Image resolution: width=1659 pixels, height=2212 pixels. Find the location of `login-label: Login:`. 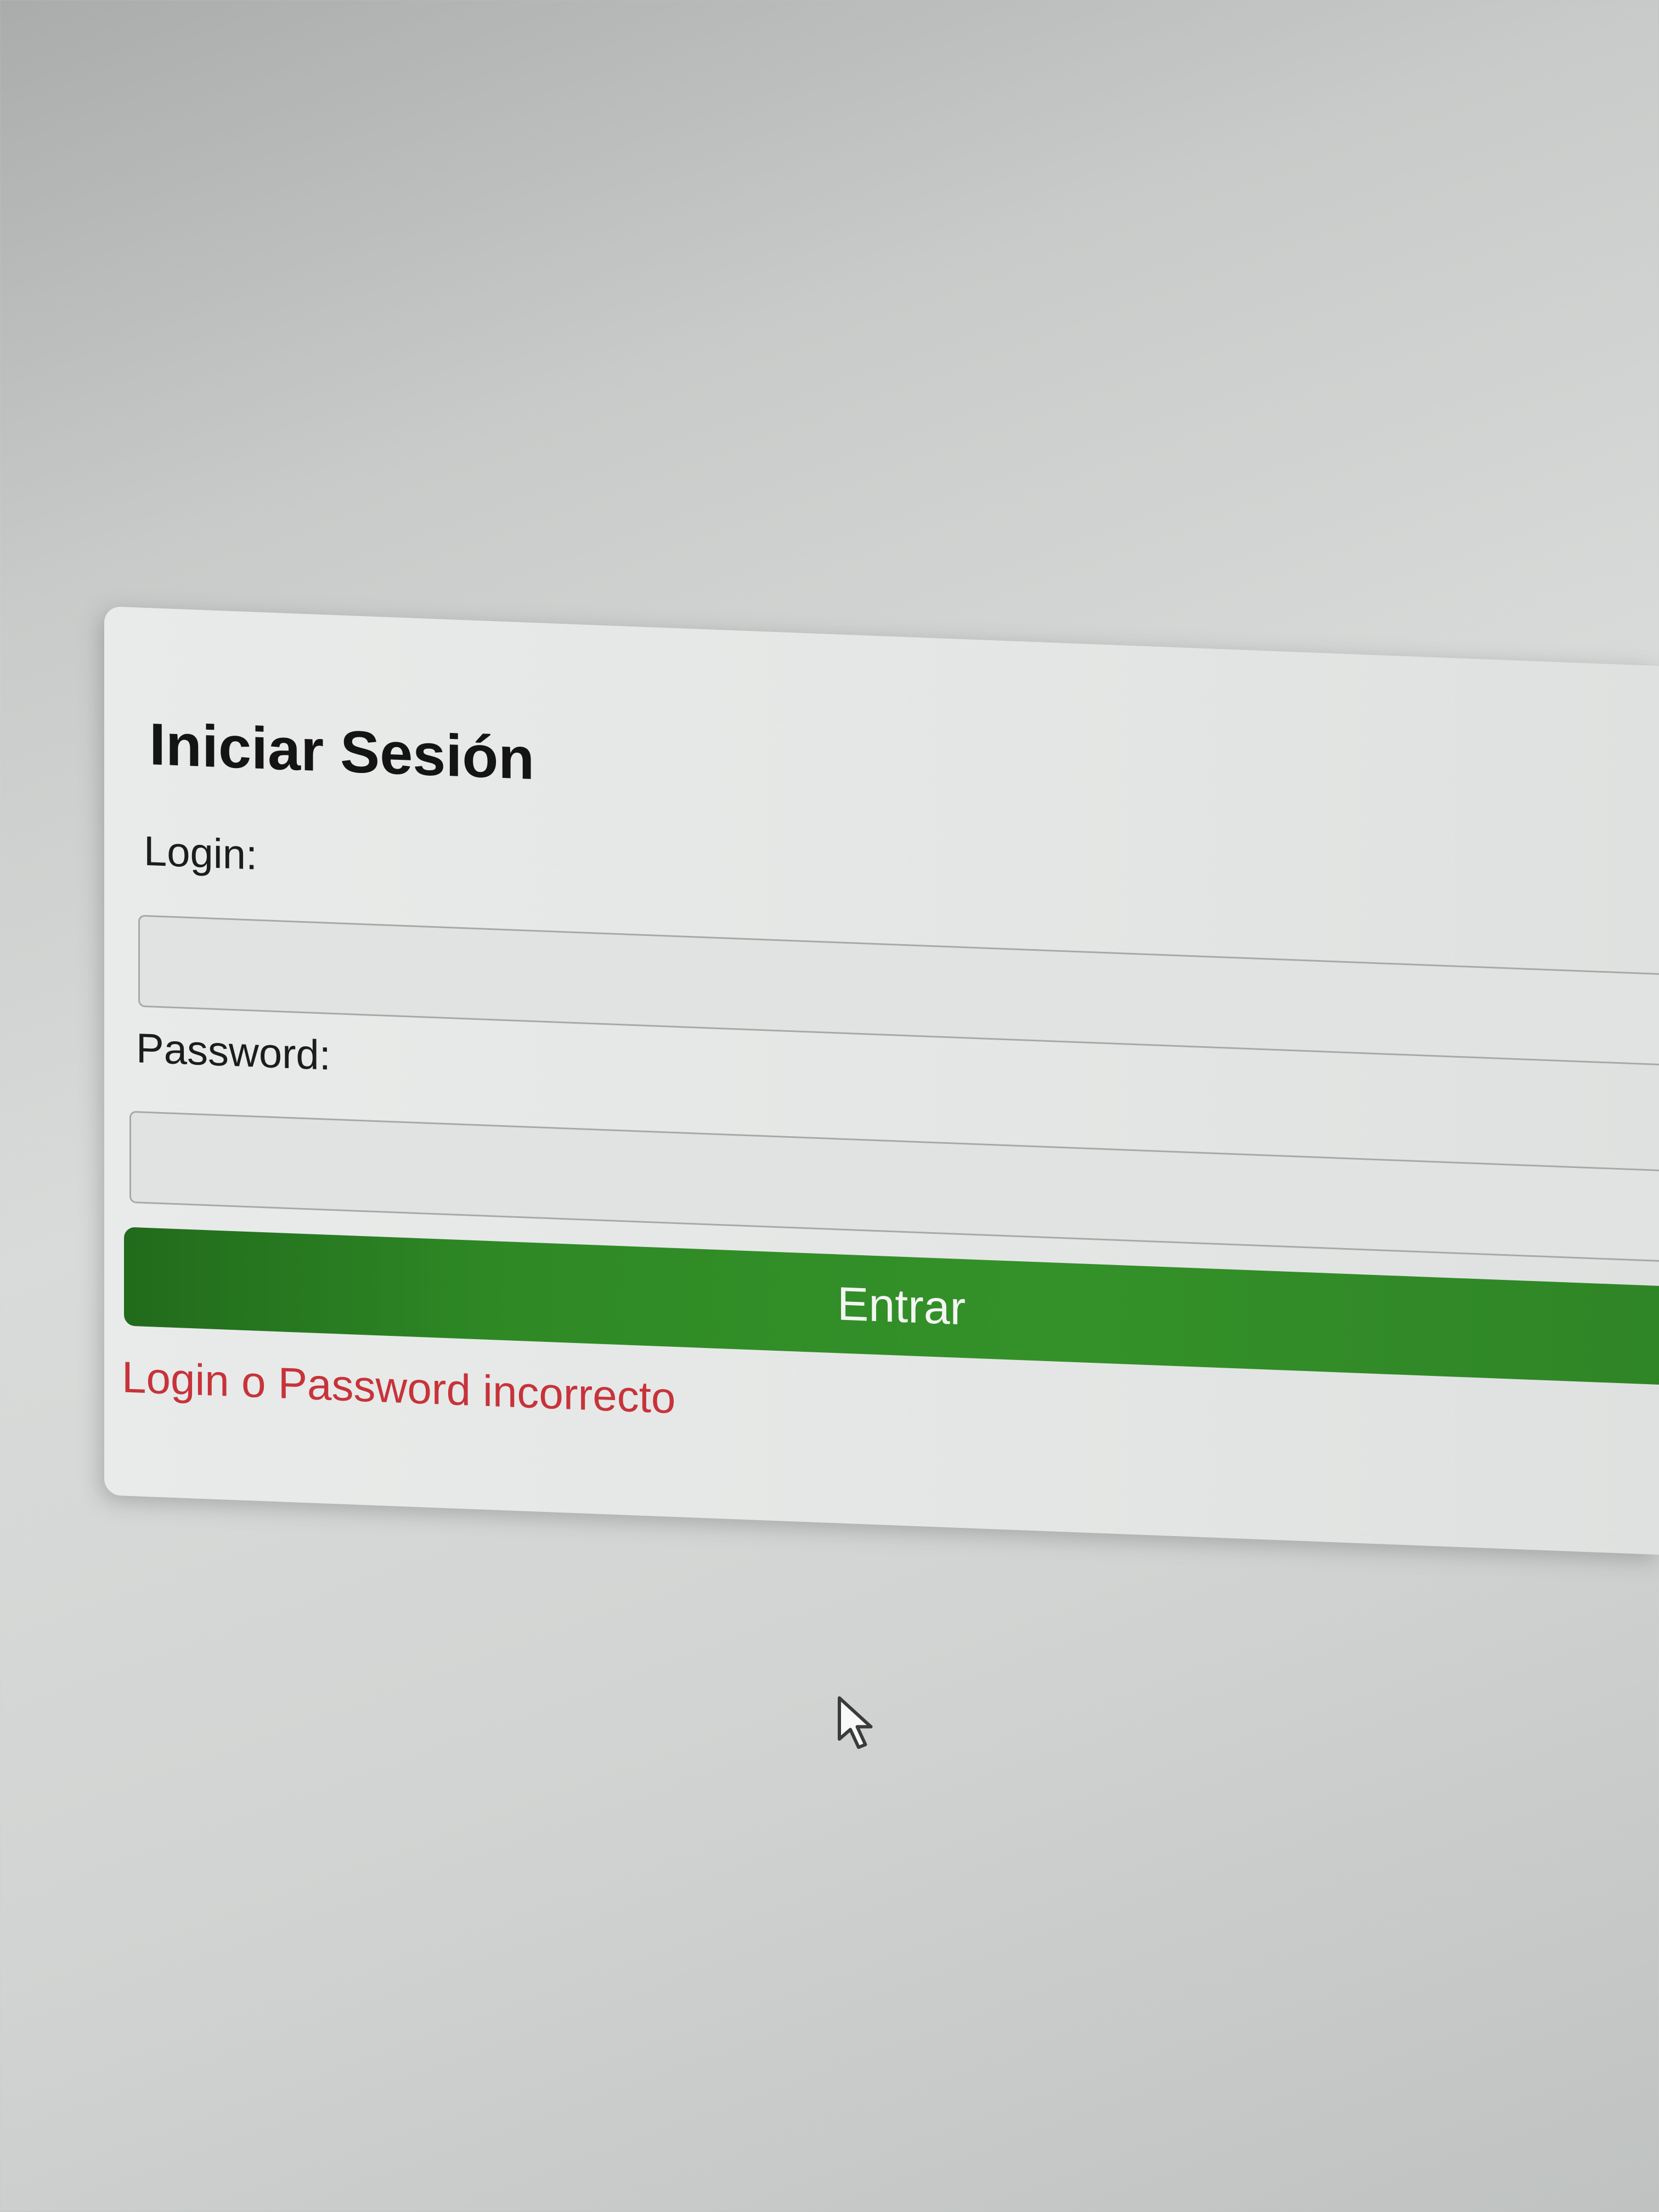

login-label: Login: is located at coordinates (201, 853).